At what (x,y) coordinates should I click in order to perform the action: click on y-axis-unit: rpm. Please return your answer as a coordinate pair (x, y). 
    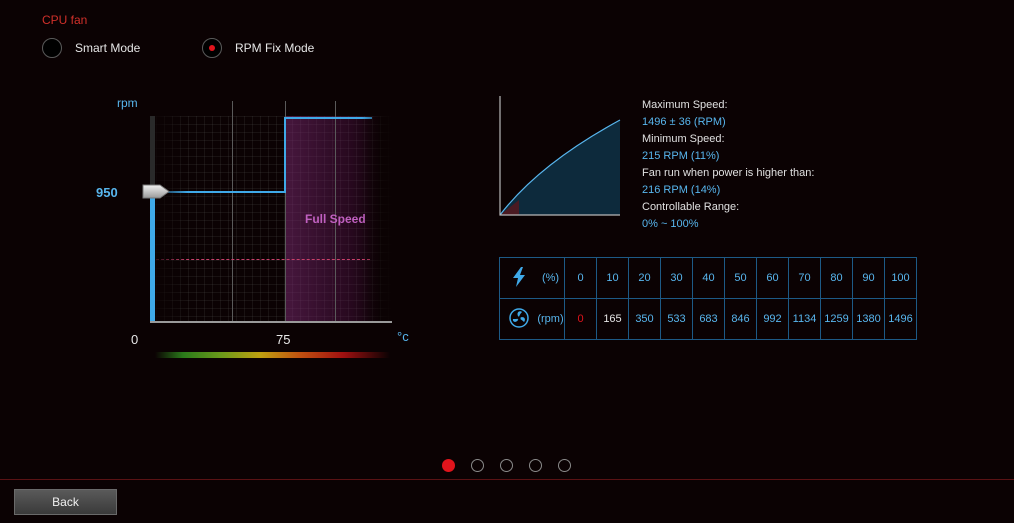
    Looking at the image, I should click on (127, 103).